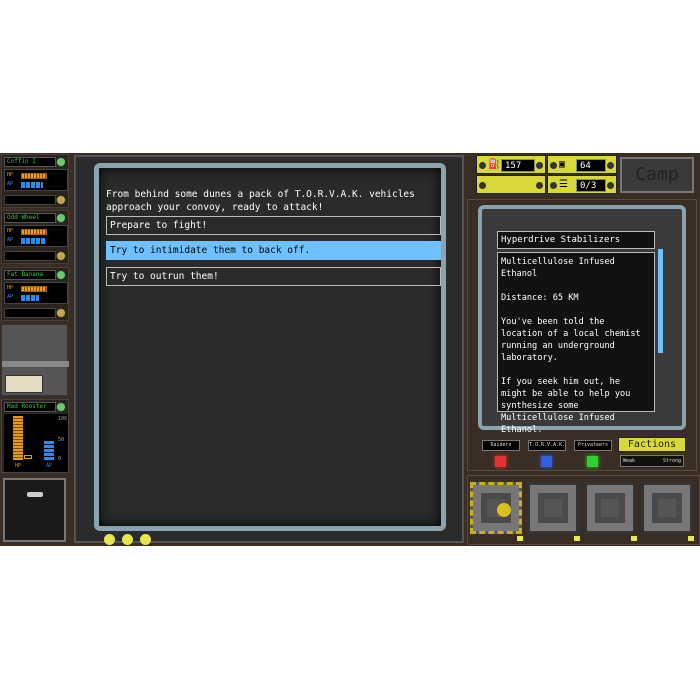 The image size is (700, 700). What do you see at coordinates (547, 445) in the screenshot?
I see `faction-torvak: T.O.R.V.A.K.` at bounding box center [547, 445].